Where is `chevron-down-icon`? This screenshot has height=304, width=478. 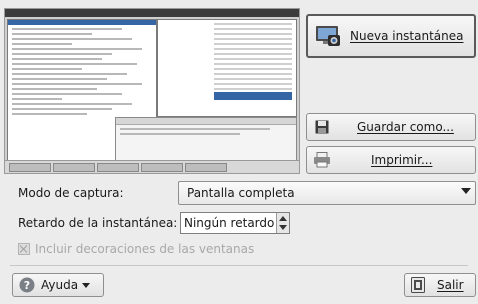 chevron-down-icon is located at coordinates (466, 191).